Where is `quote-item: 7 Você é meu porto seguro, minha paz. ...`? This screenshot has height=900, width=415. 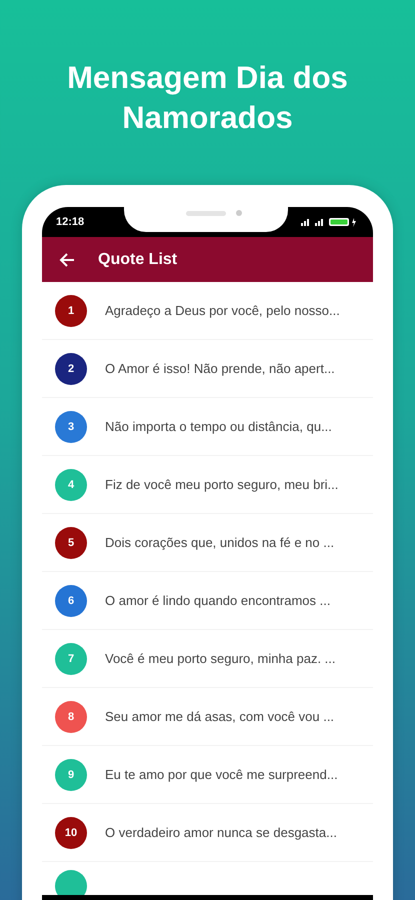
quote-item: 7 Você é meu porto seguro, minha paz. ... is located at coordinates (207, 658).